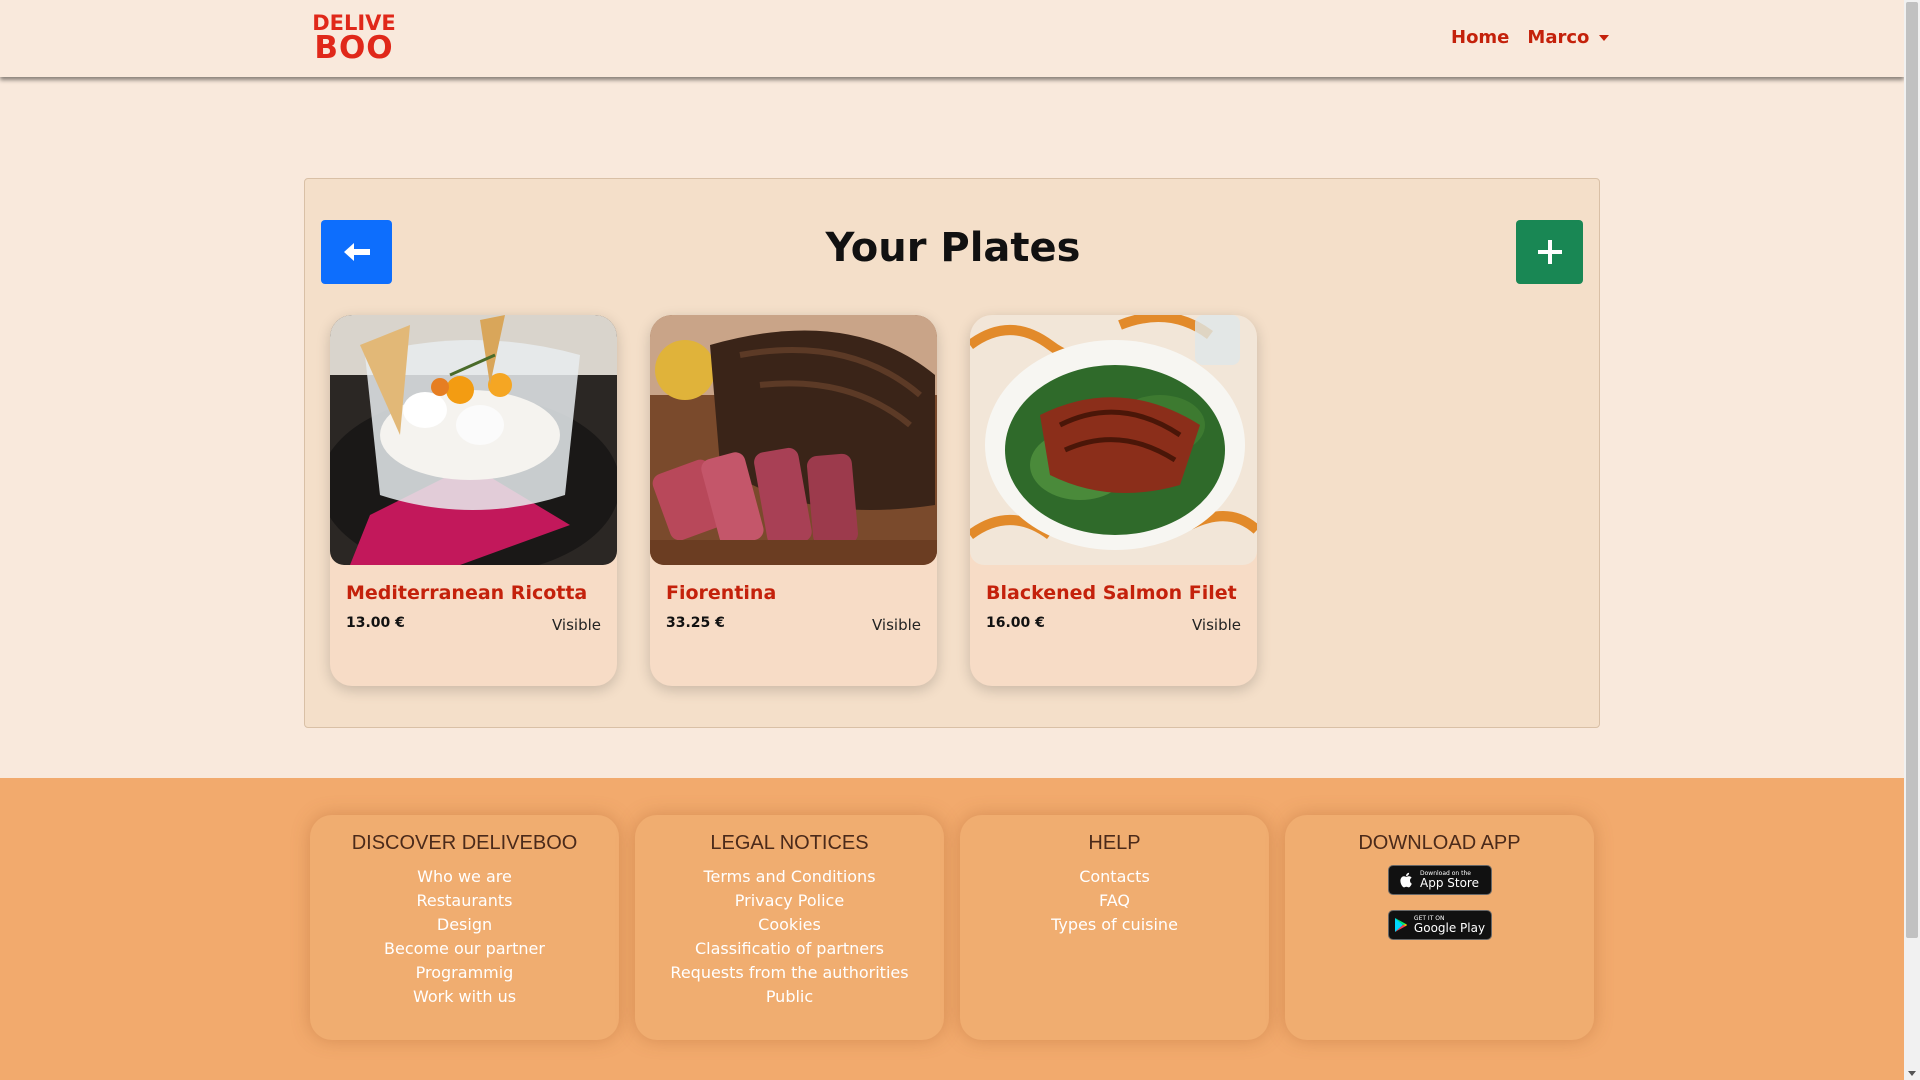 The height and width of the screenshot is (1080, 1920). Describe the element at coordinates (1439, 843) in the screenshot. I see `footer-column-title: DOWNLOAD APP` at that location.